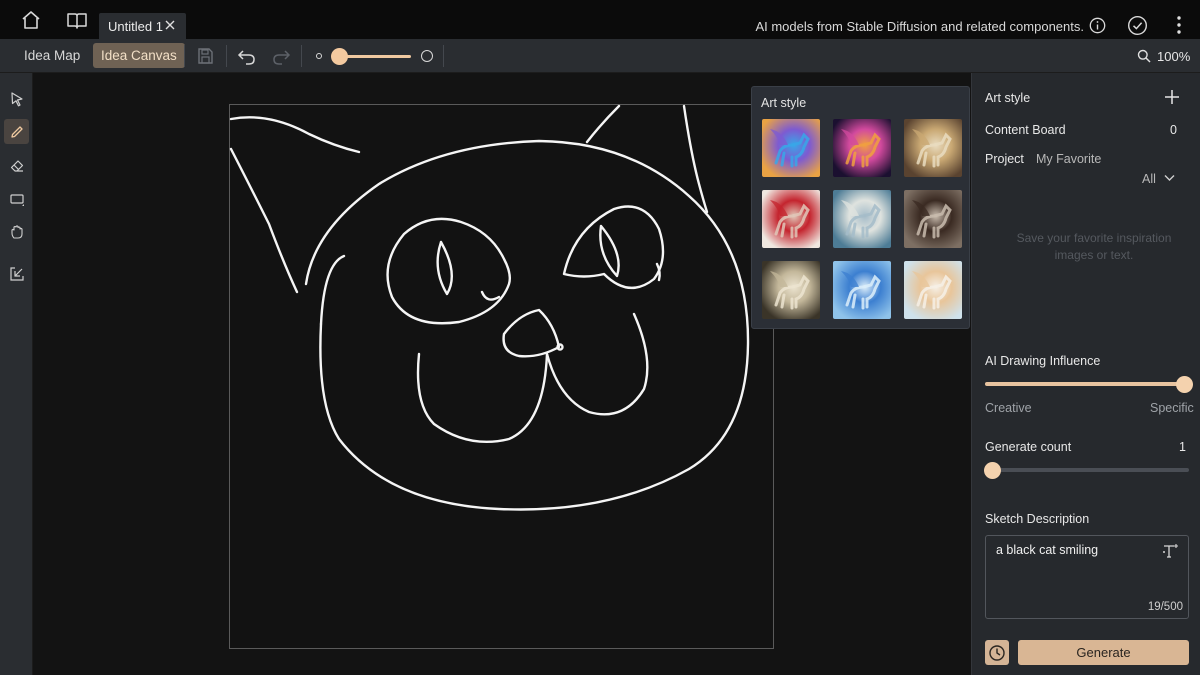  What do you see at coordinates (1047, 550) in the screenshot?
I see `sketch-description-text: a black cat smiling` at bounding box center [1047, 550].